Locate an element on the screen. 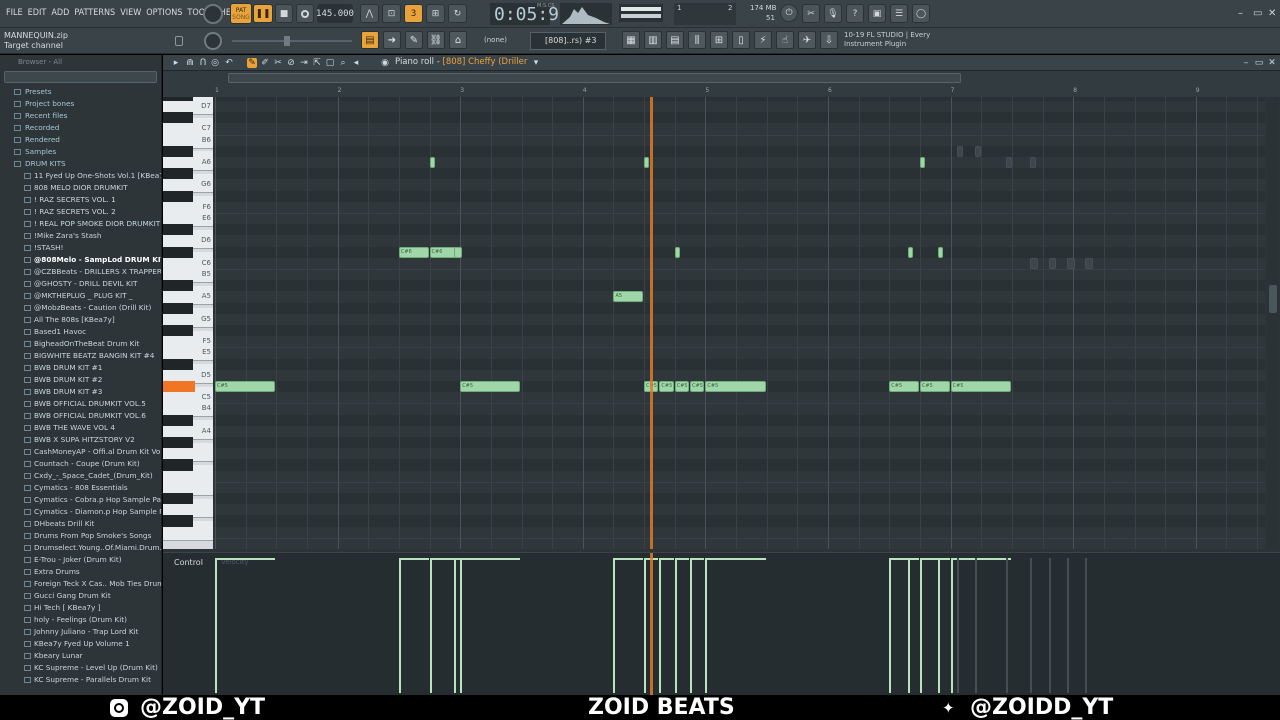  browser-item: E-Trou - Joker (Drum Kit) is located at coordinates (80, 560).